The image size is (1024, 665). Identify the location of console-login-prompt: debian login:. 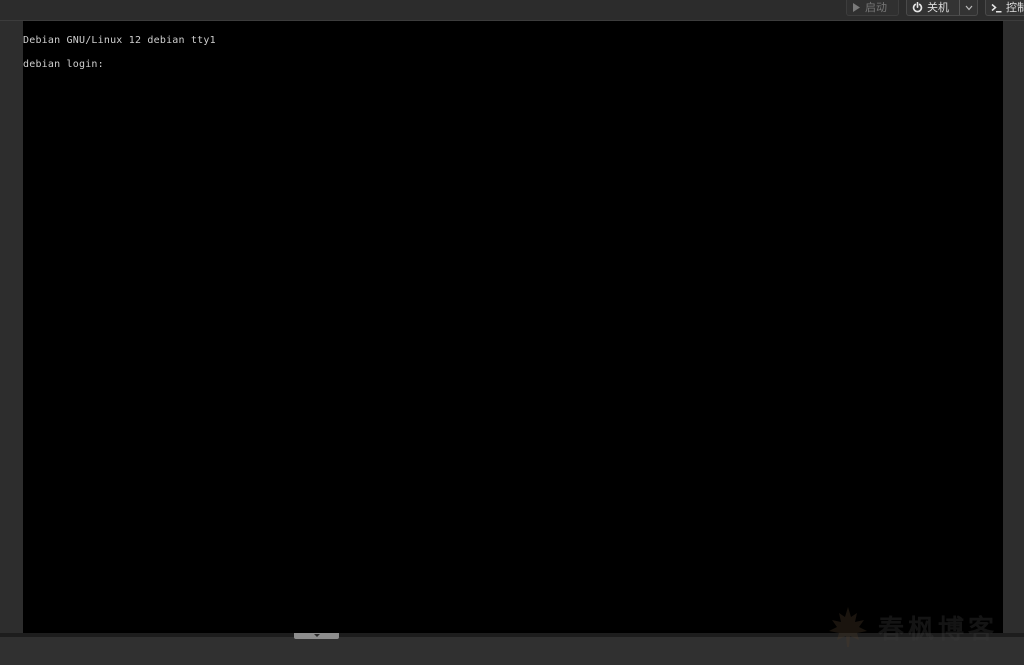
(63, 64).